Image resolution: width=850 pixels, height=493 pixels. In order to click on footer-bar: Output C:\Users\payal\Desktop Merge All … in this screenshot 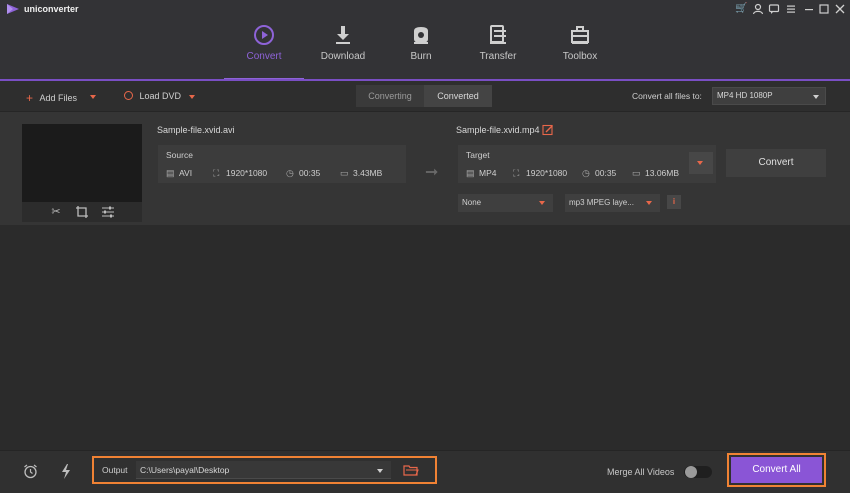, I will do `click(425, 471)`.